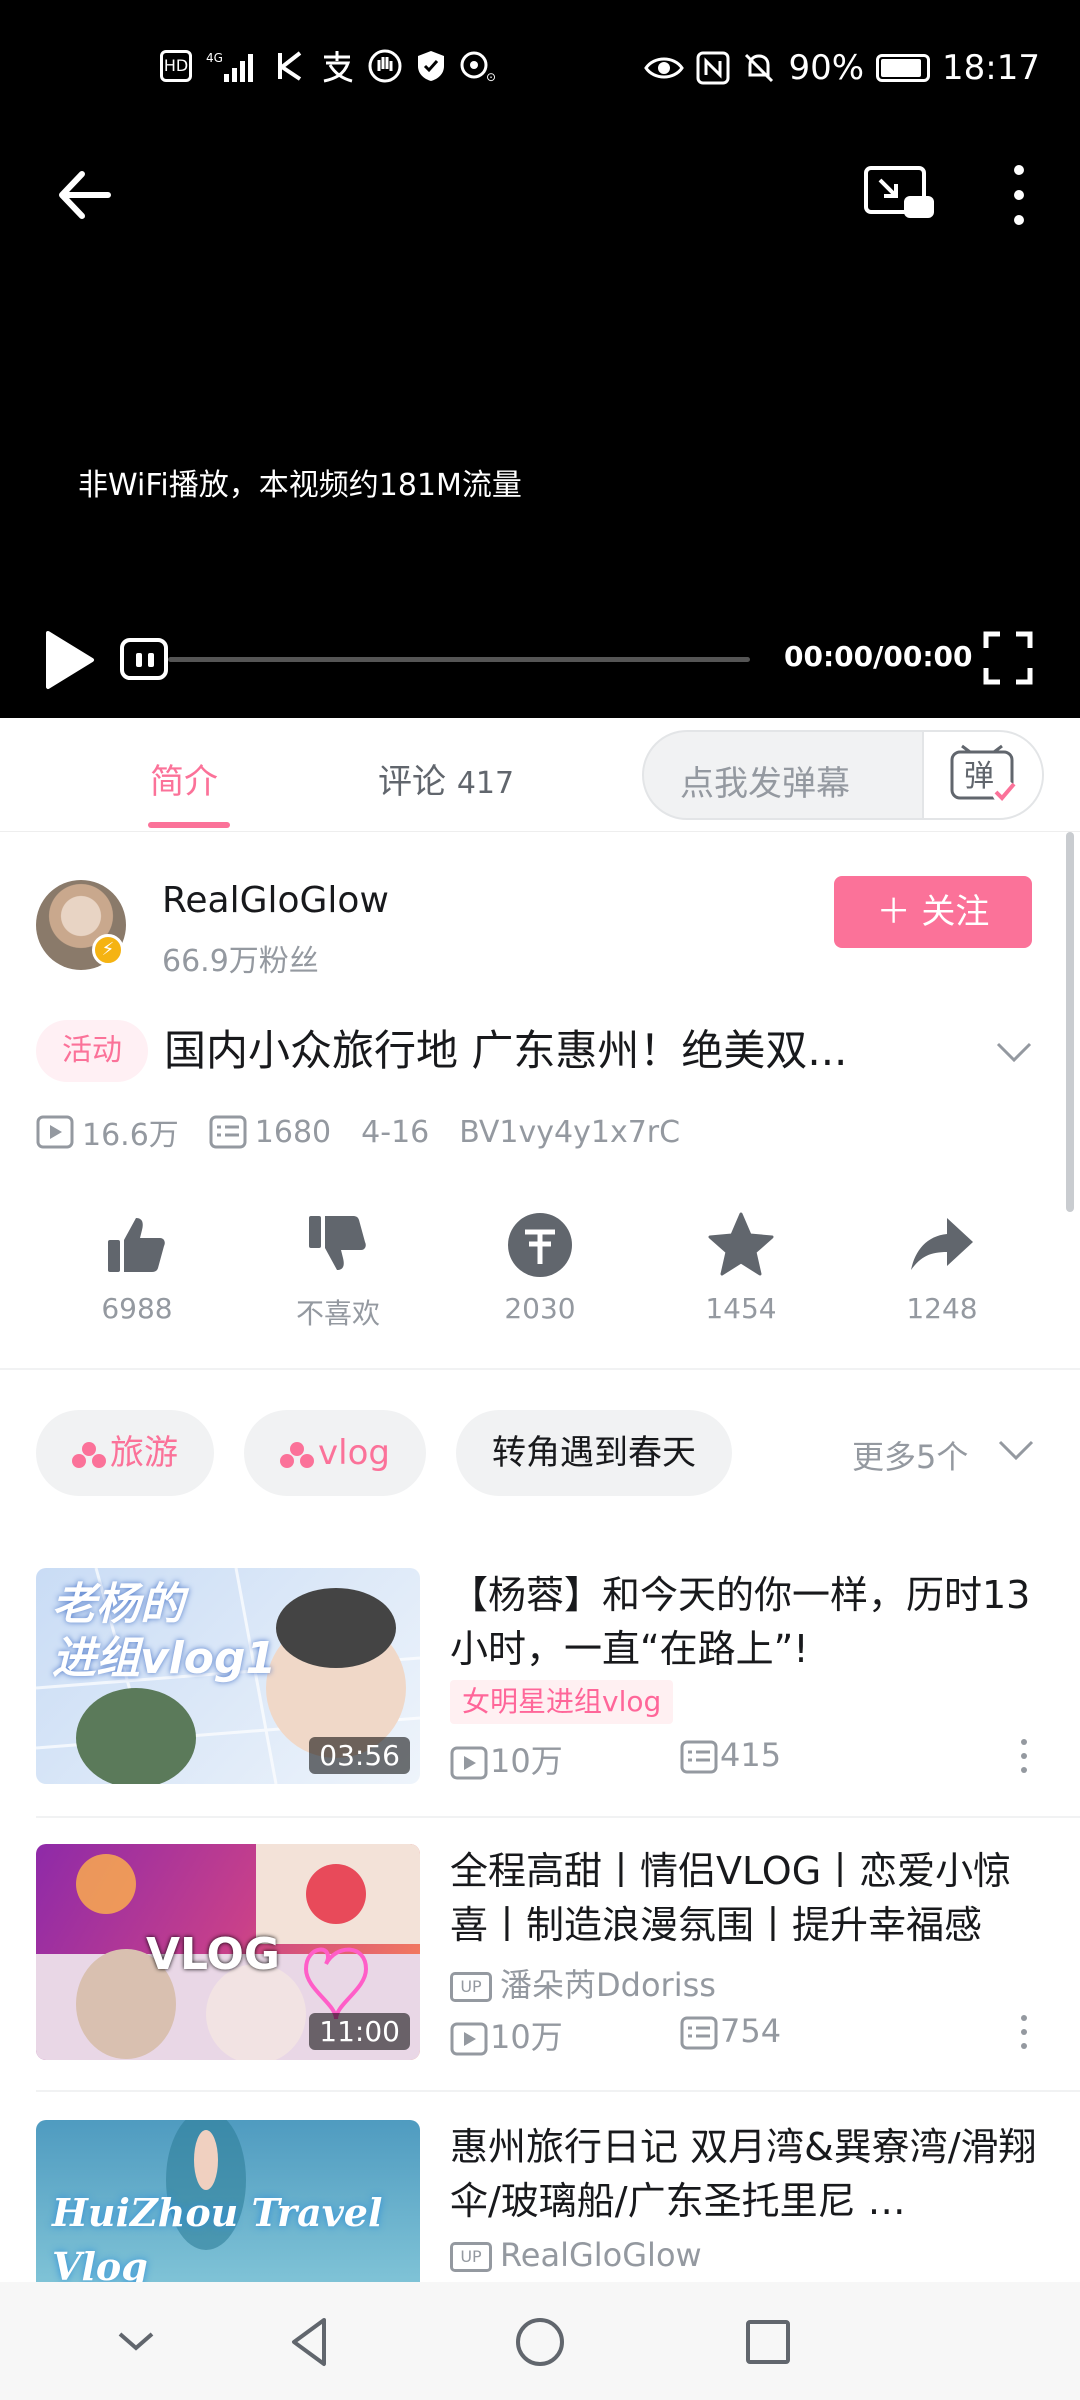 The width and height of the screenshot is (1080, 2400). I want to click on back-arrow-icon, so click(85, 195).